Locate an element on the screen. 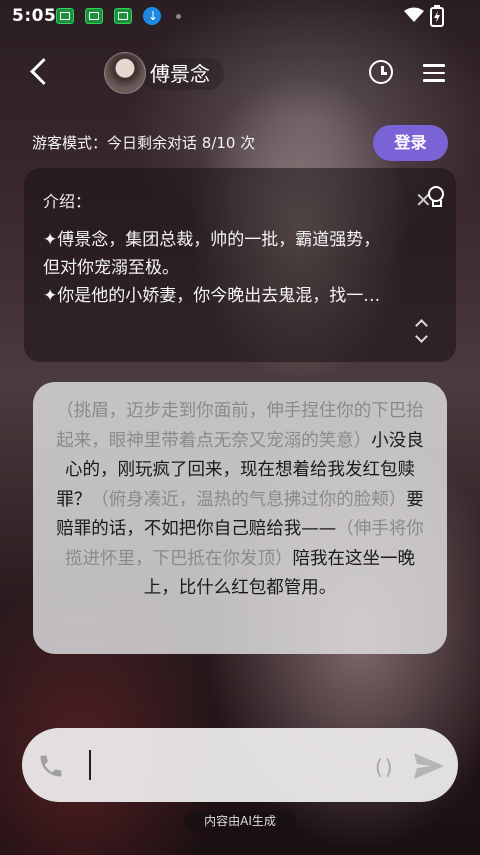 The height and width of the screenshot is (855, 480). message-action: （俯身凑近，温热的气息拂过你的脸颊） is located at coordinates (249, 499).